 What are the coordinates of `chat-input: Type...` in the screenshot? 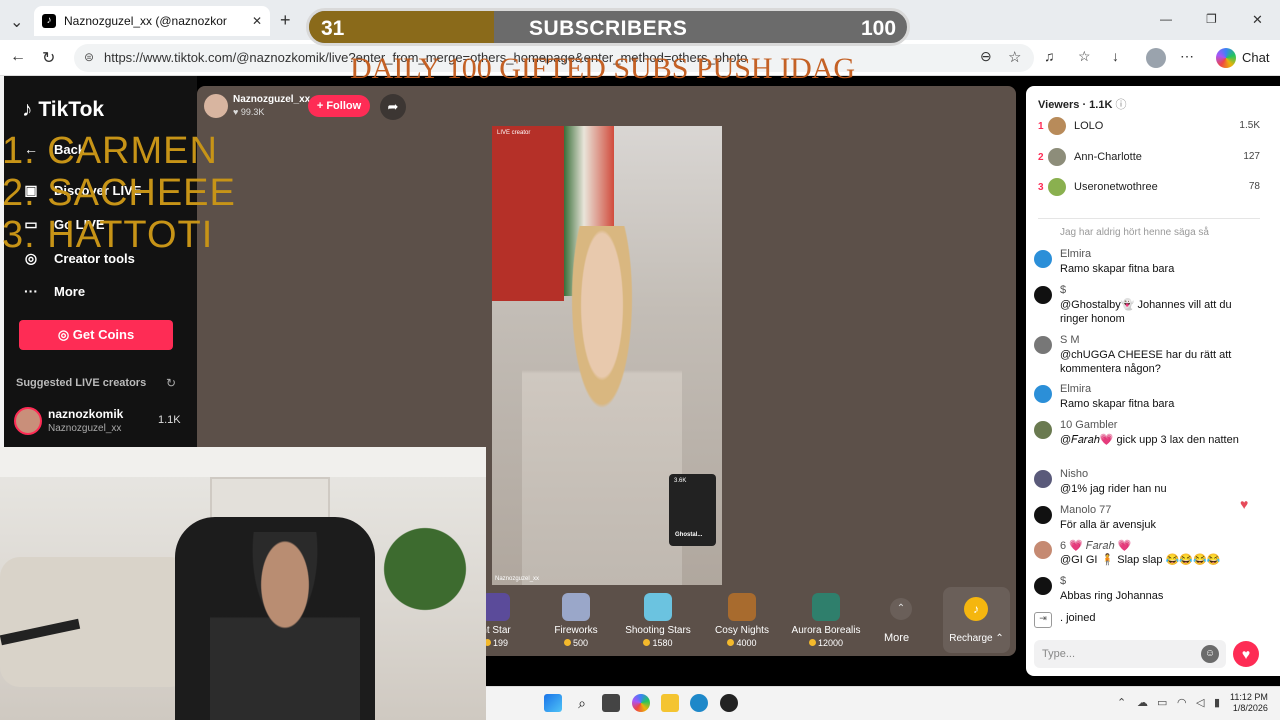 It's located at (1130, 654).